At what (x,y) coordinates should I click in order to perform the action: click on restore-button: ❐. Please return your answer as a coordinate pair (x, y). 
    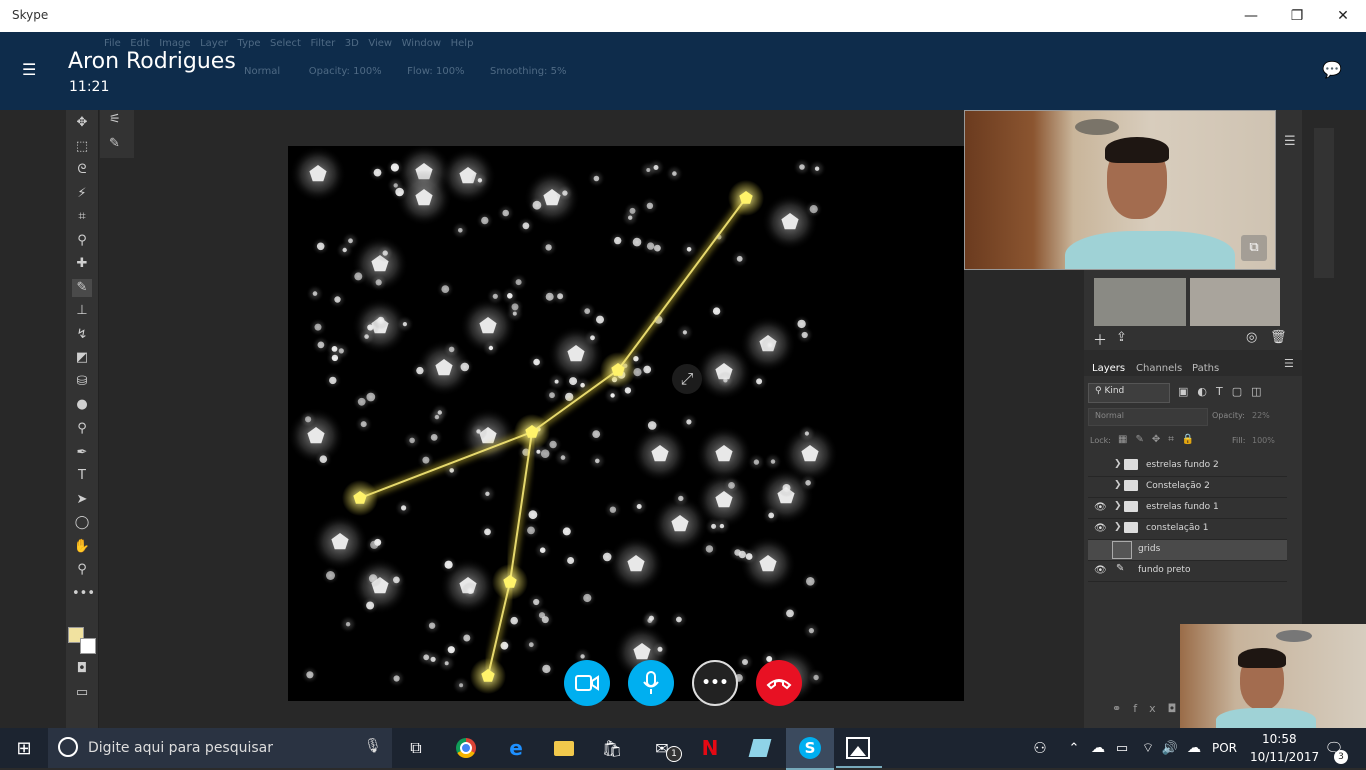
    Looking at the image, I should click on (1297, 16).